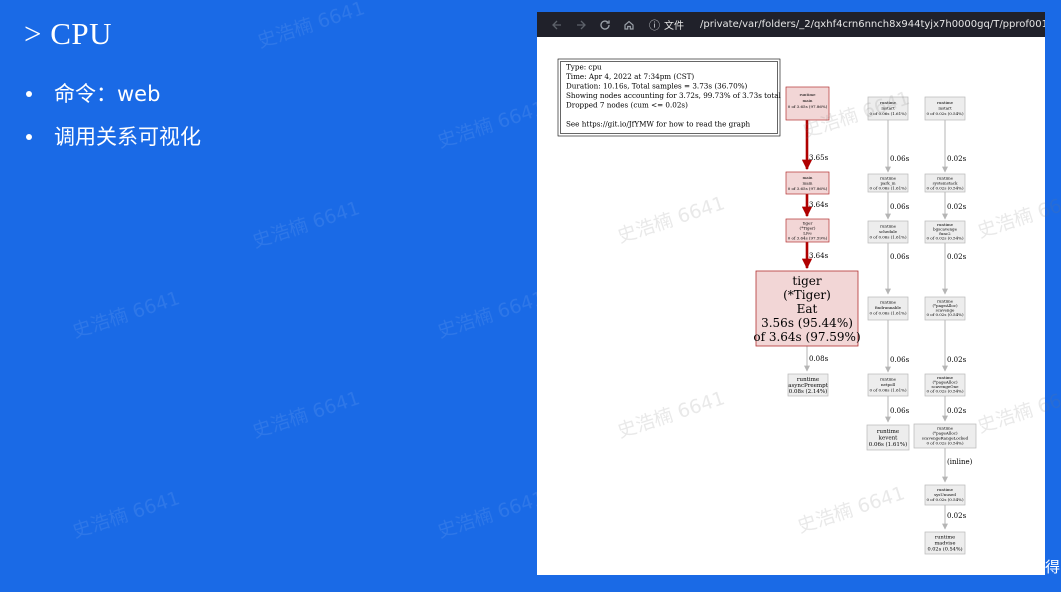 This screenshot has width=1061, height=592. What do you see at coordinates (819, 158) in the screenshot?
I see `edge-label: 3.65s` at bounding box center [819, 158].